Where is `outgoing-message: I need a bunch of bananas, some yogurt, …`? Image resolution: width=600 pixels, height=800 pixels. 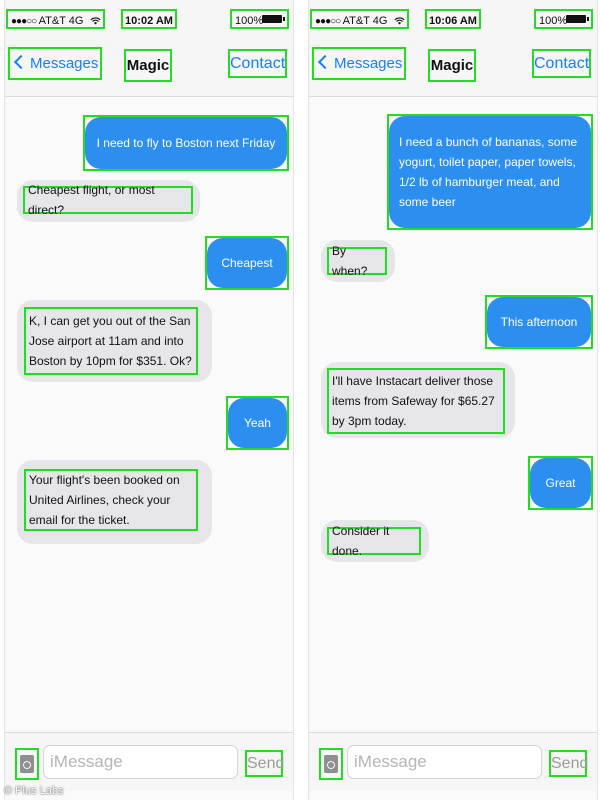 outgoing-message: I need a bunch of bananas, some yogurt, … is located at coordinates (490, 172).